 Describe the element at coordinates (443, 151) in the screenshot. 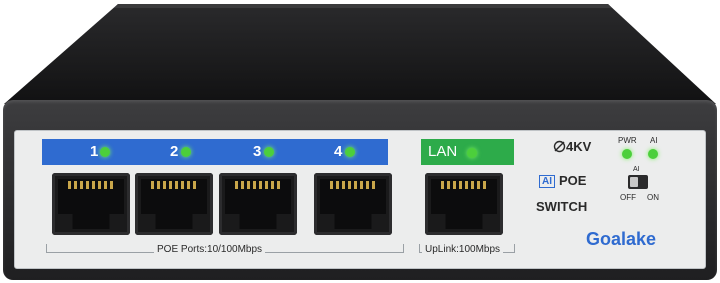

I see `lan-label: LAN` at that location.